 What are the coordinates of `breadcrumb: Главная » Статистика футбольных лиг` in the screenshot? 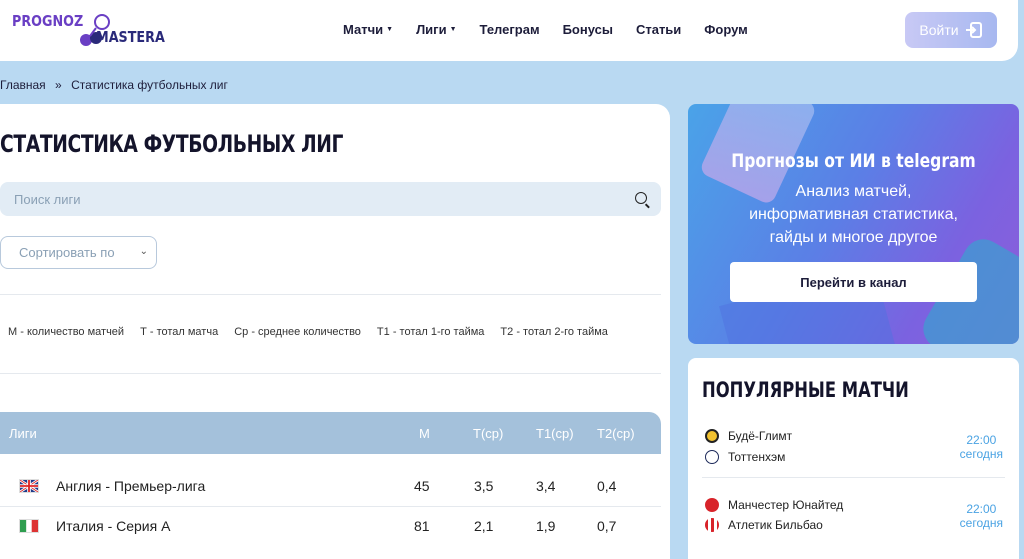 It's located at (117, 85).